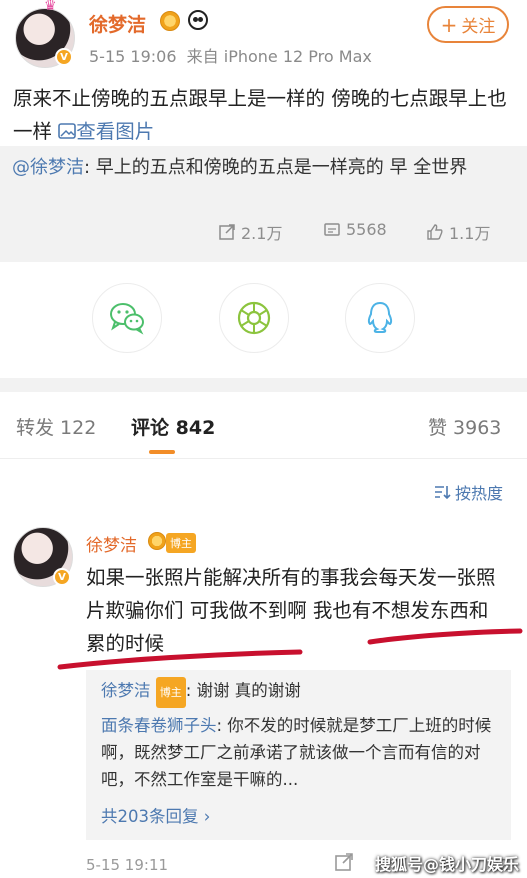 This screenshot has height=878, width=527. What do you see at coordinates (127, 865) in the screenshot?
I see `comment-time: 5-15 19:11` at bounding box center [127, 865].